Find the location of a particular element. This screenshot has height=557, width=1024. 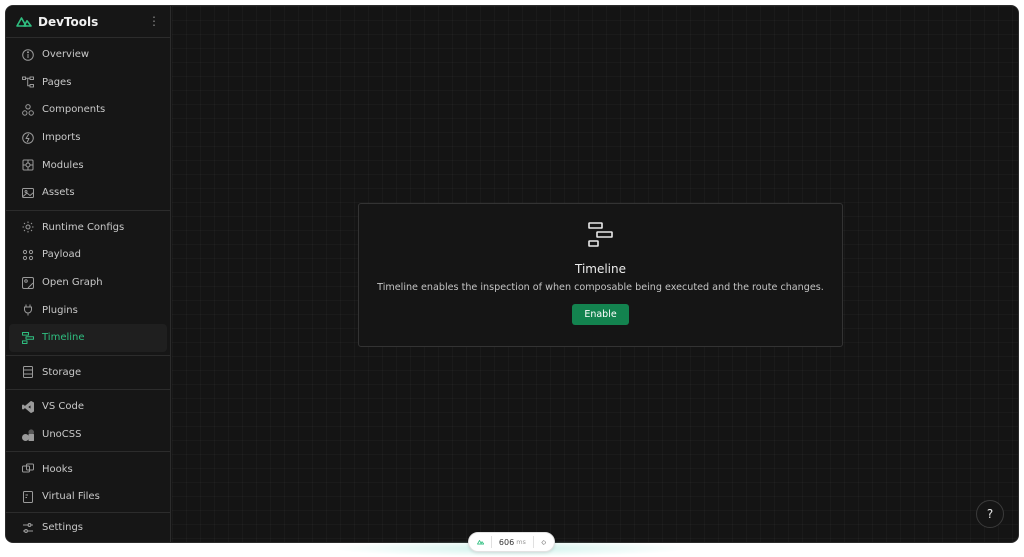

vscode-icon is located at coordinates (28, 407).